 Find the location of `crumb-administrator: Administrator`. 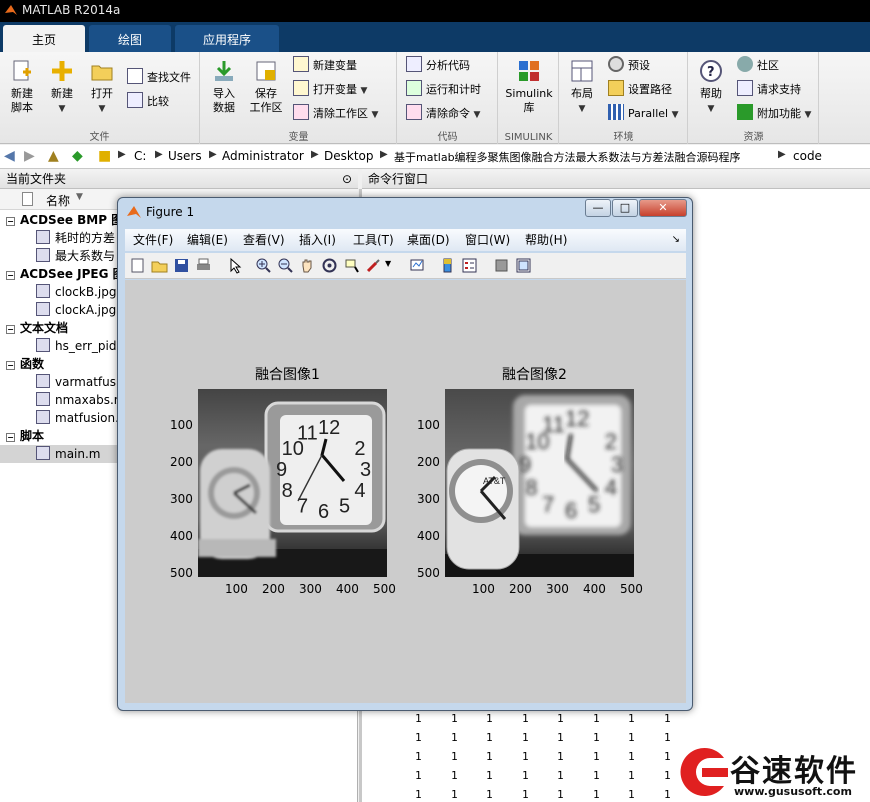

crumb-administrator: Administrator is located at coordinates (263, 156).